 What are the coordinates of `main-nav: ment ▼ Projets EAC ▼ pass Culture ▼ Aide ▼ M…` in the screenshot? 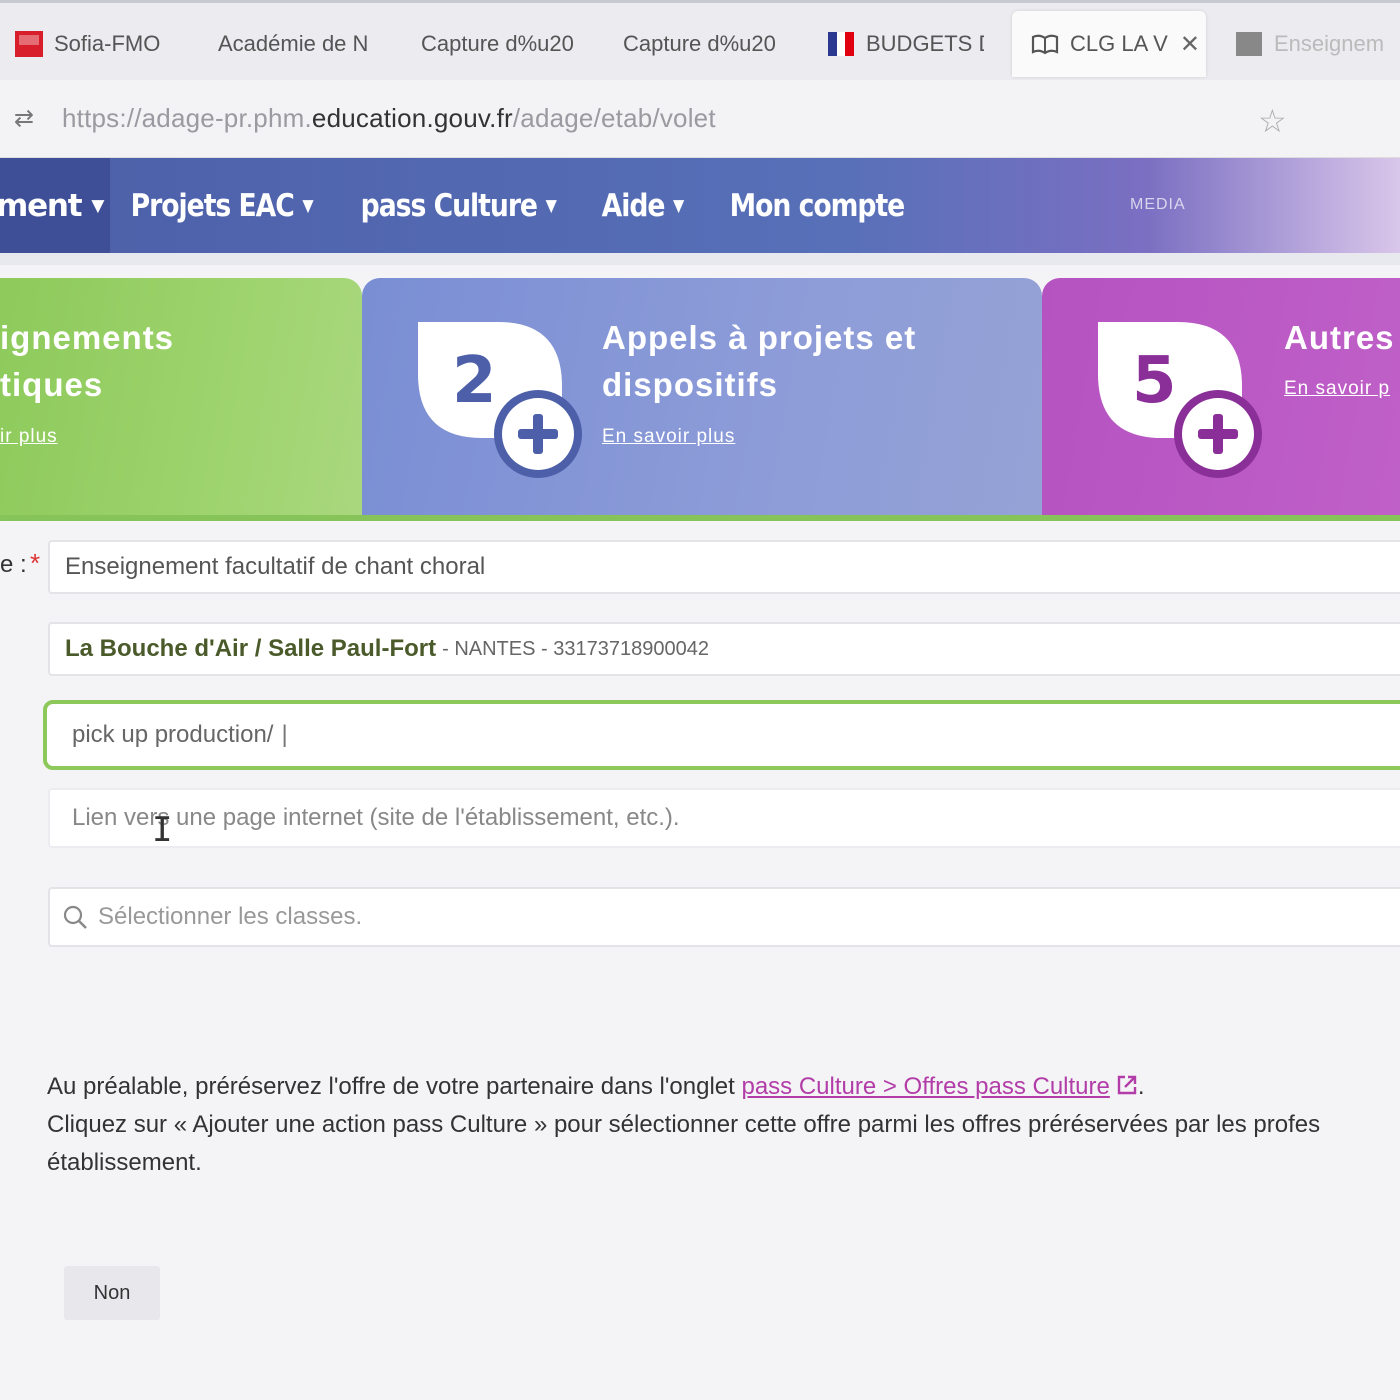 It's located at (700, 205).